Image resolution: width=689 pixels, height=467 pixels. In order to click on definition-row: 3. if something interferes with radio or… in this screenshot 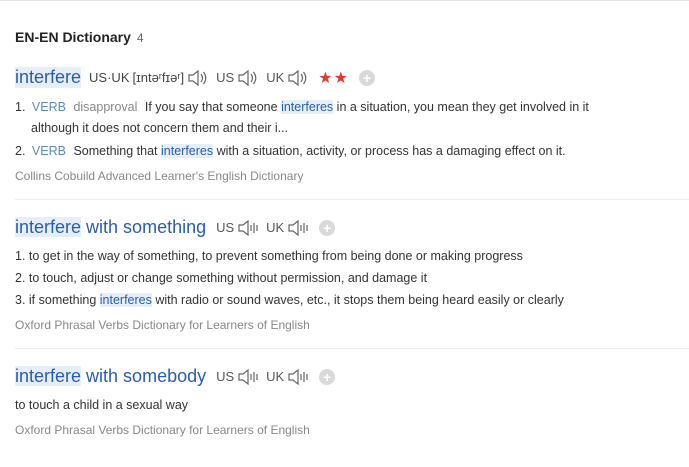, I will do `click(289, 300)`.